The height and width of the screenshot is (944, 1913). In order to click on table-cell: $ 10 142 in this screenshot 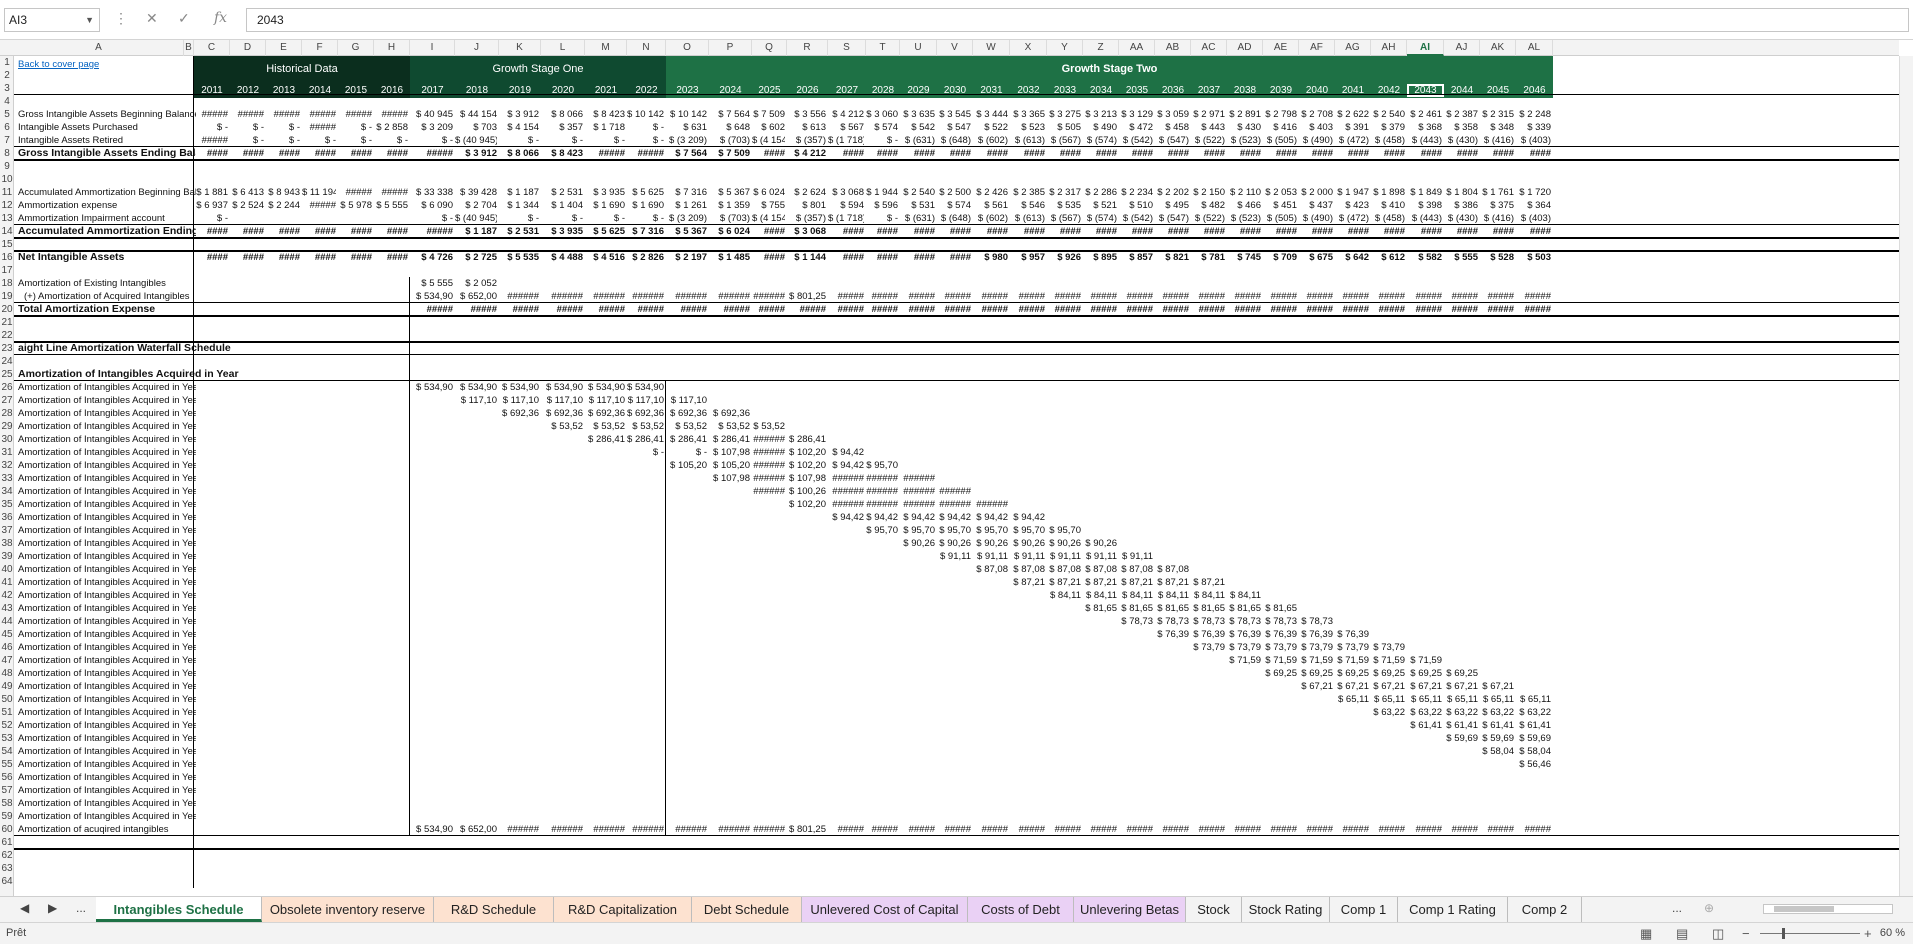, I will do `click(686, 114)`.